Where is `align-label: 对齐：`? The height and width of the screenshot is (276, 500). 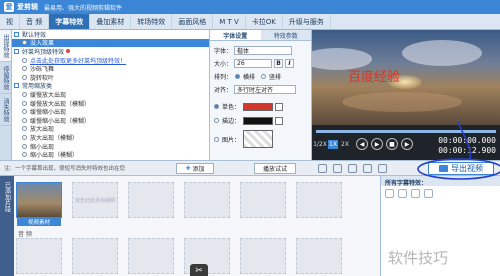 align-label: 对齐： is located at coordinates (223, 90).